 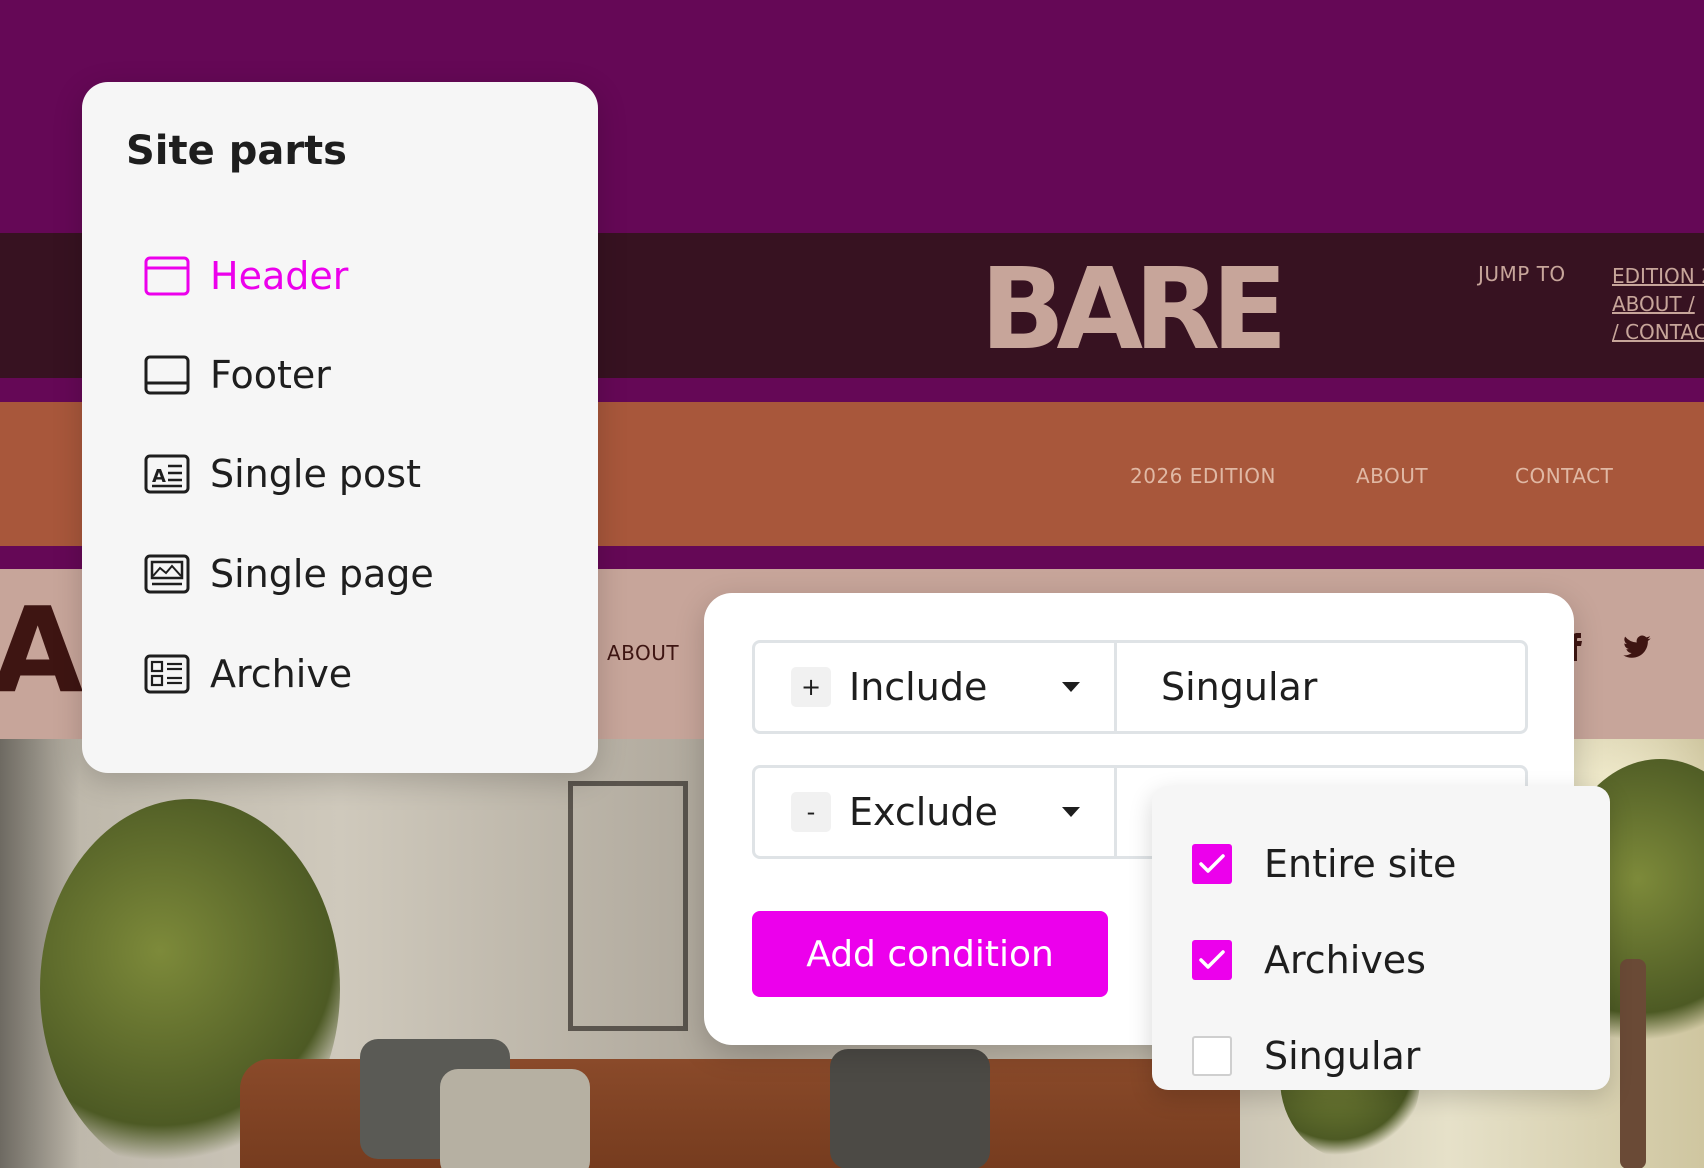 What do you see at coordinates (1321, 687) in the screenshot?
I see `condition-value-select: Singular` at bounding box center [1321, 687].